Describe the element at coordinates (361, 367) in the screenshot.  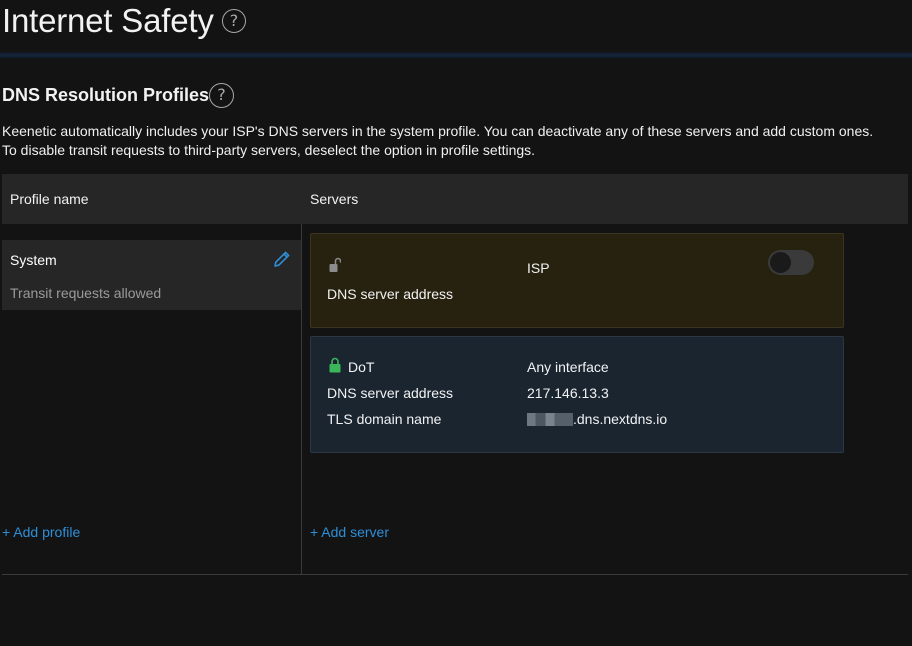
I see `server-protocol: DoT` at that location.